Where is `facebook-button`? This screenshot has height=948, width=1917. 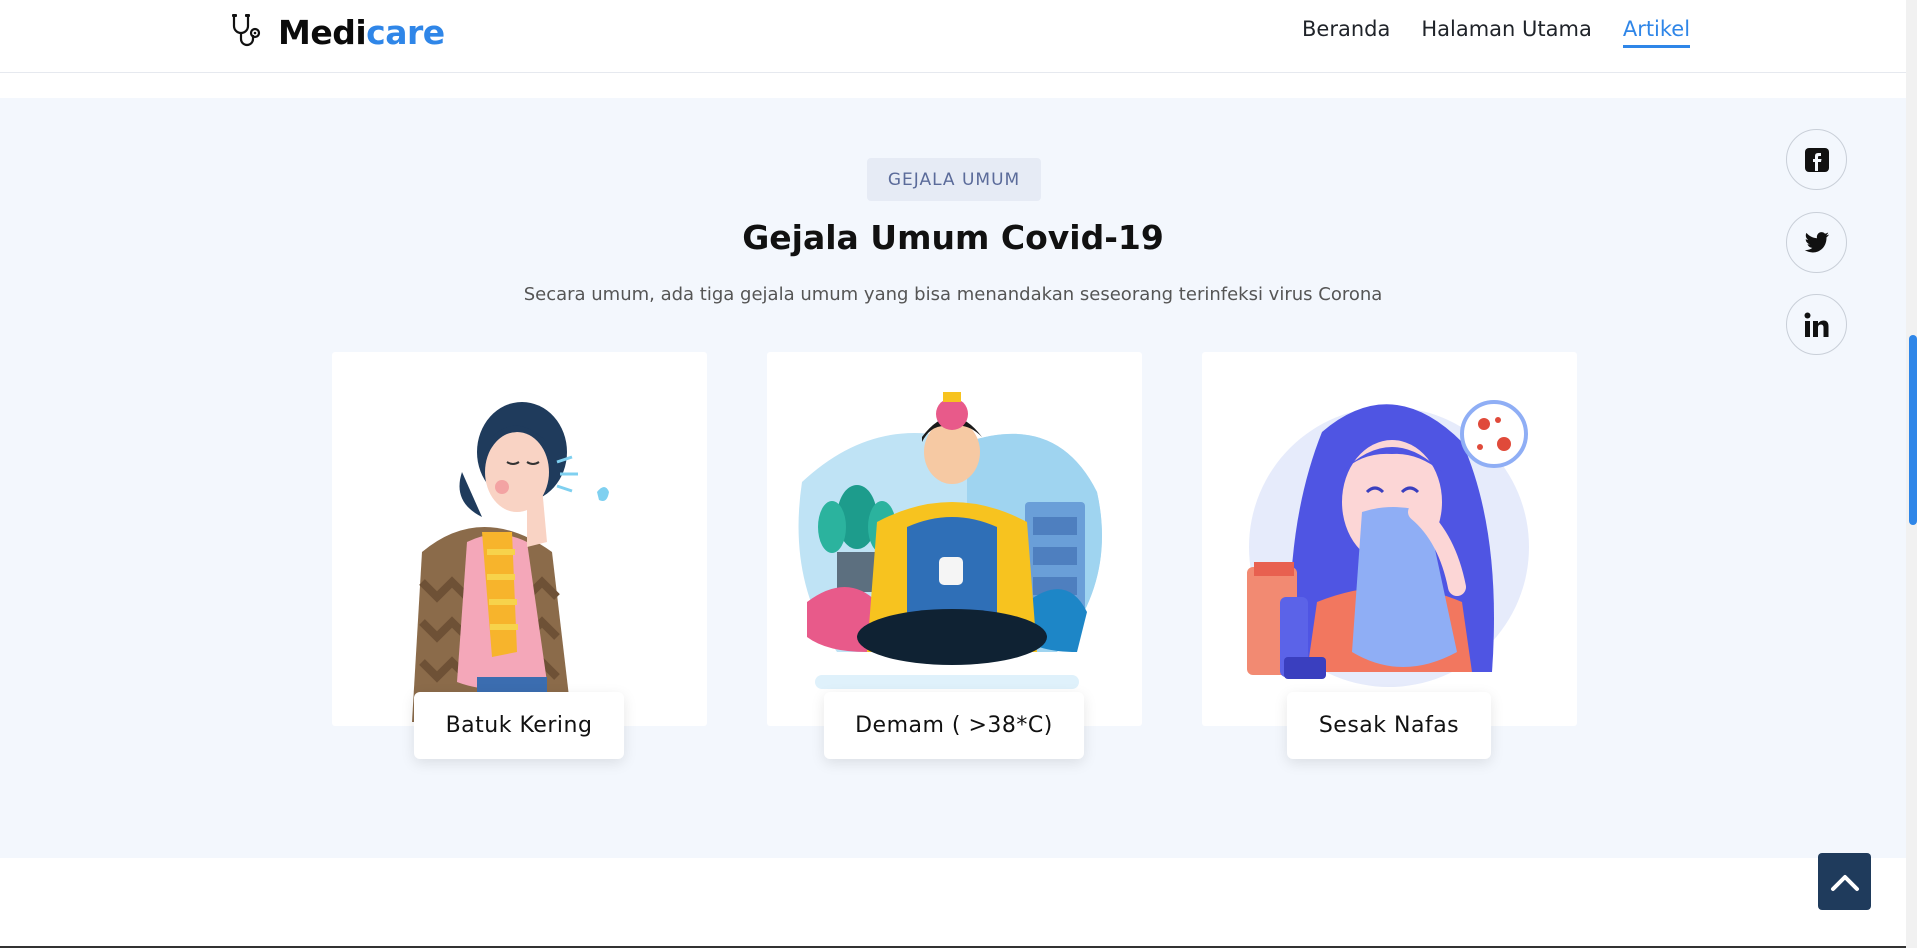 facebook-button is located at coordinates (1816, 159).